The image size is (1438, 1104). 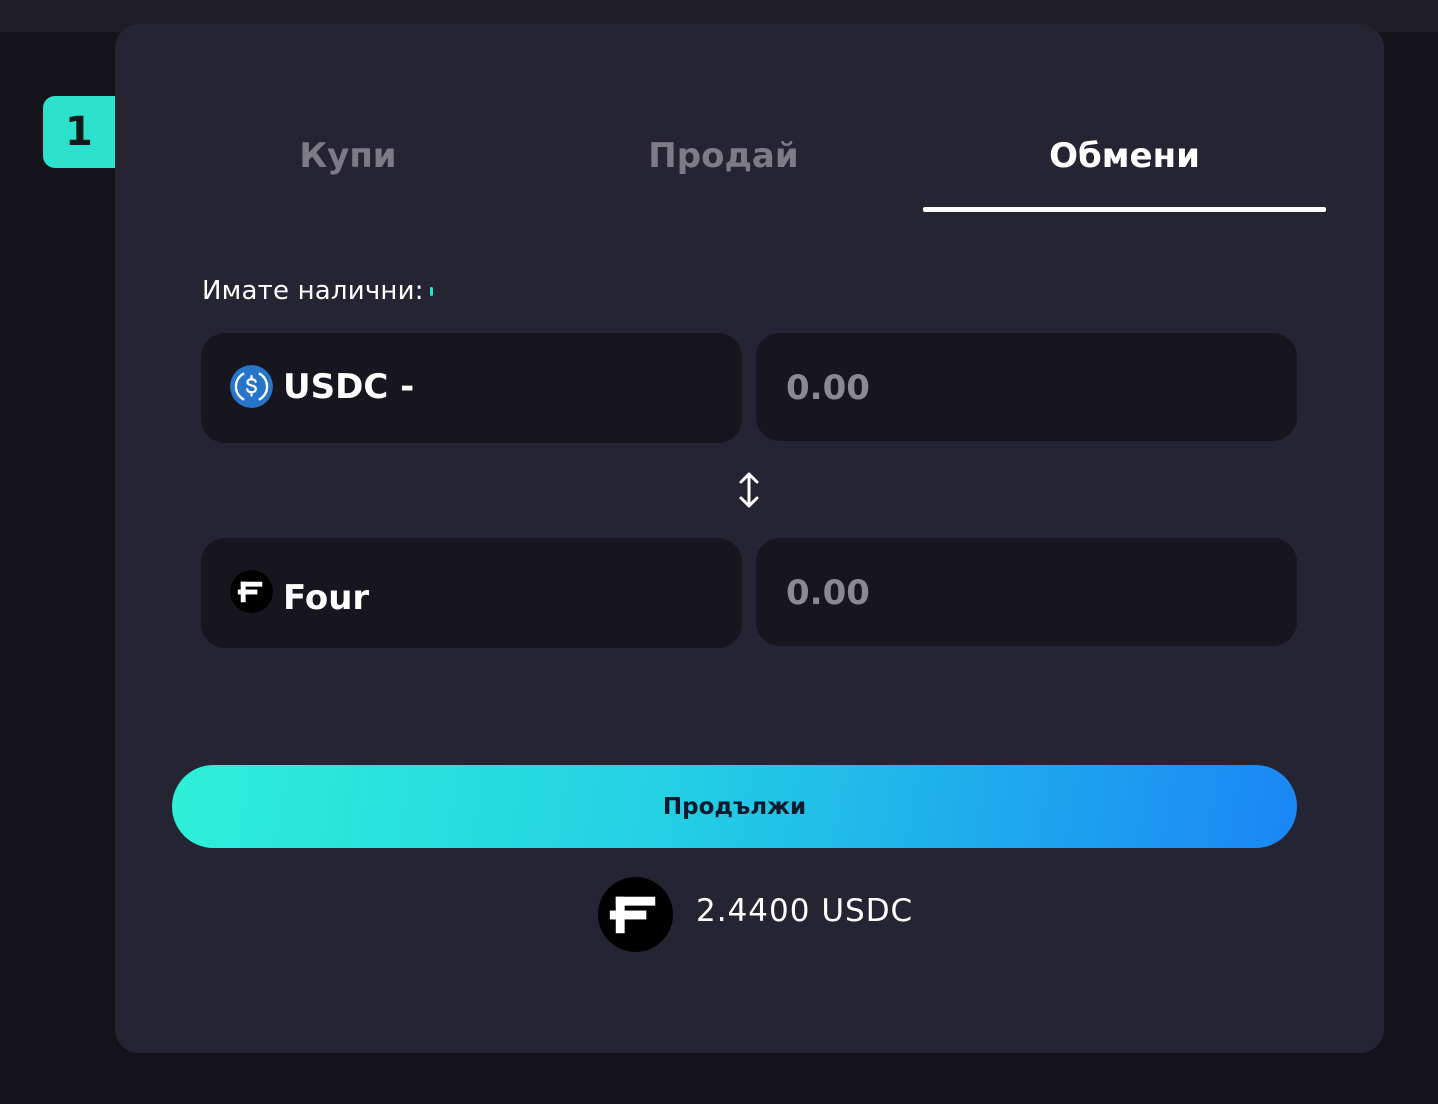 What do you see at coordinates (349, 387) in the screenshot?
I see `from-token-label: USDC -` at bounding box center [349, 387].